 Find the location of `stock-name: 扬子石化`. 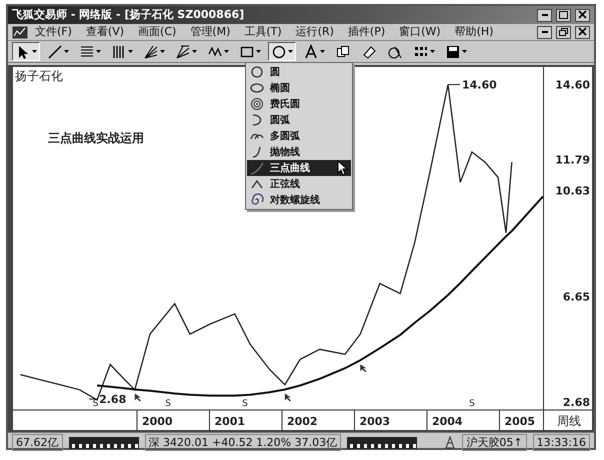

stock-name: 扬子石化 is located at coordinates (39, 76).